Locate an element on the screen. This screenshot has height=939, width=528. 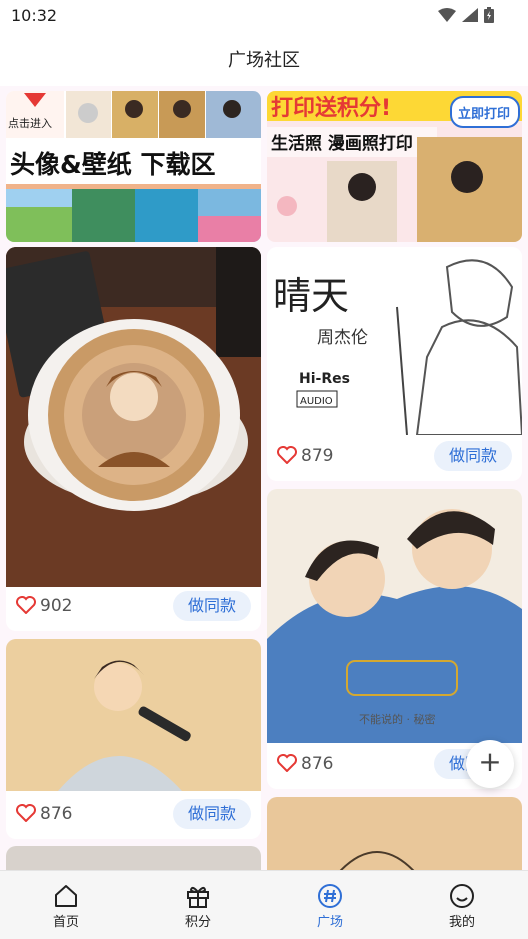
art-artist: 周杰伦 is located at coordinates (342, 338).